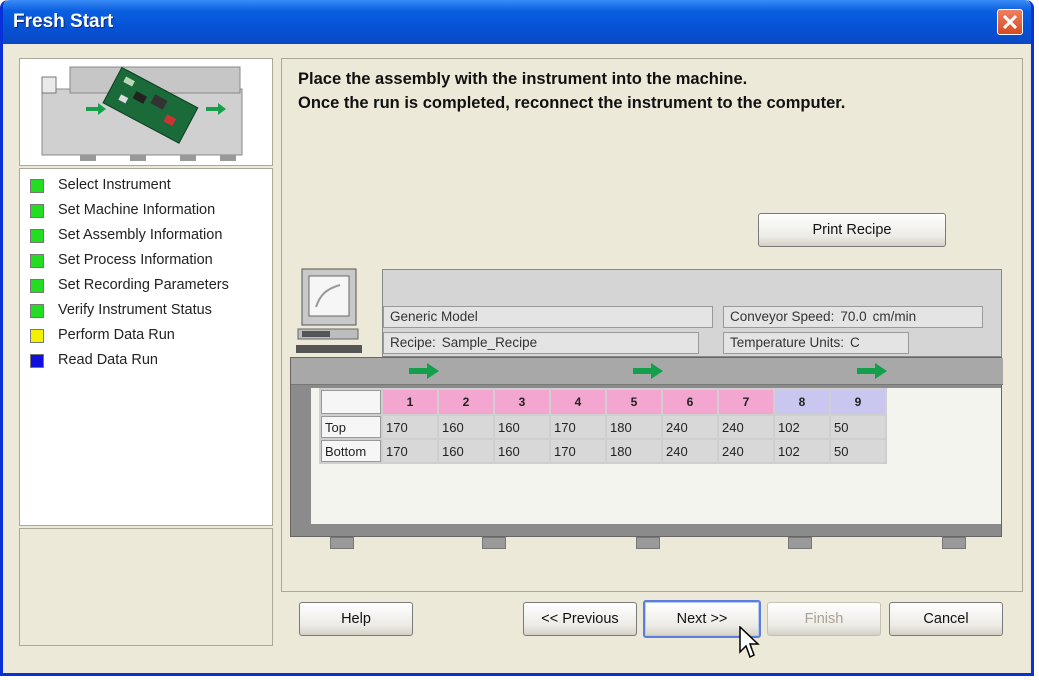  Describe the element at coordinates (580, 619) in the screenshot. I see `previous-button: << Previous` at that location.